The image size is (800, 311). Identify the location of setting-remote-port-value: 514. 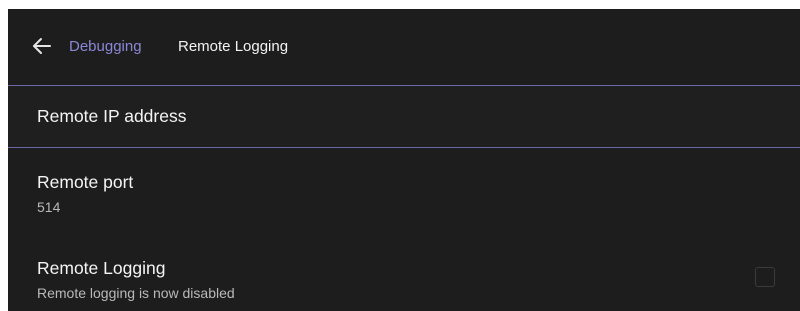
(49, 207).